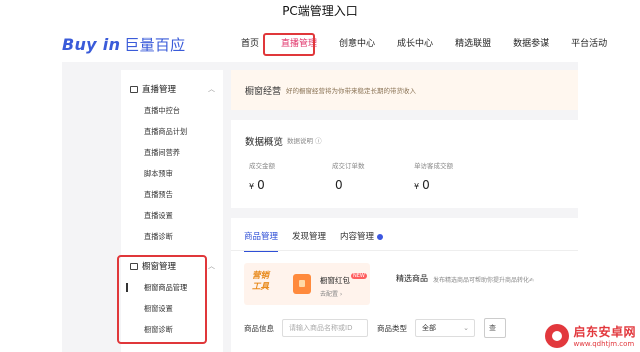  I want to click on goods-tabs: 商品管理 发现管理 内容管理, so click(320, 241).